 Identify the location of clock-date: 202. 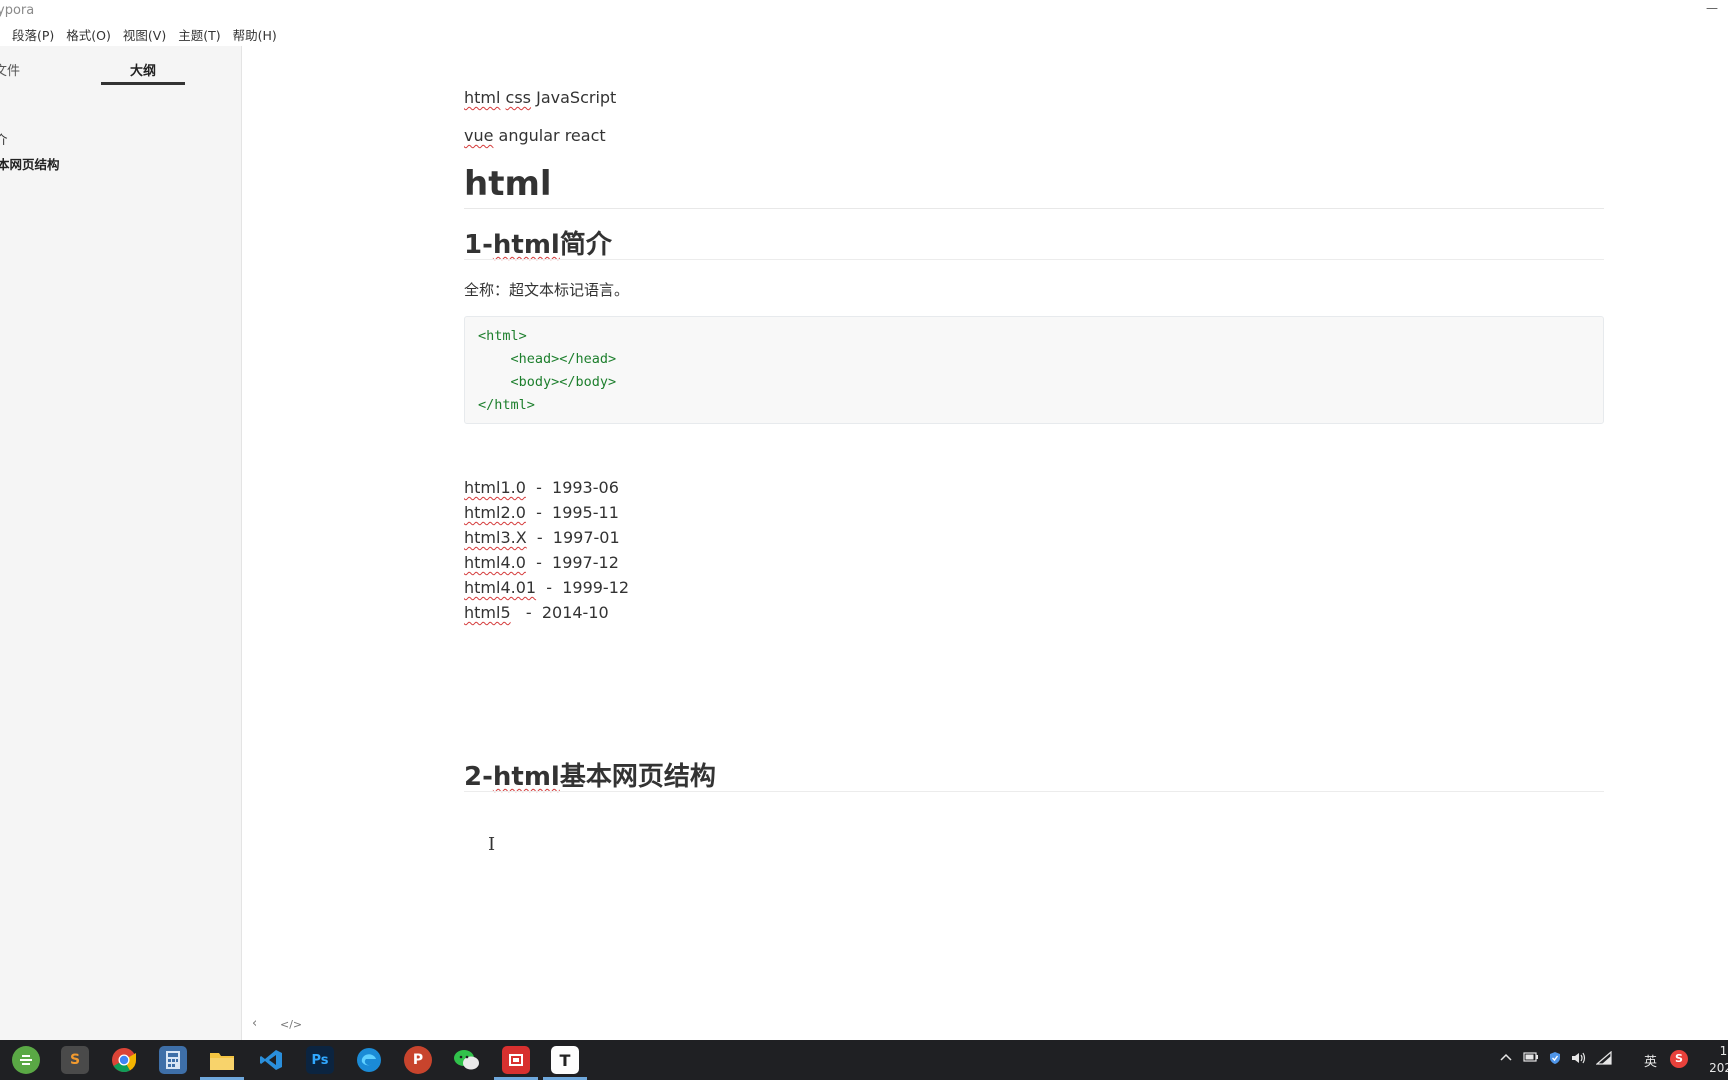
(1718, 1068).